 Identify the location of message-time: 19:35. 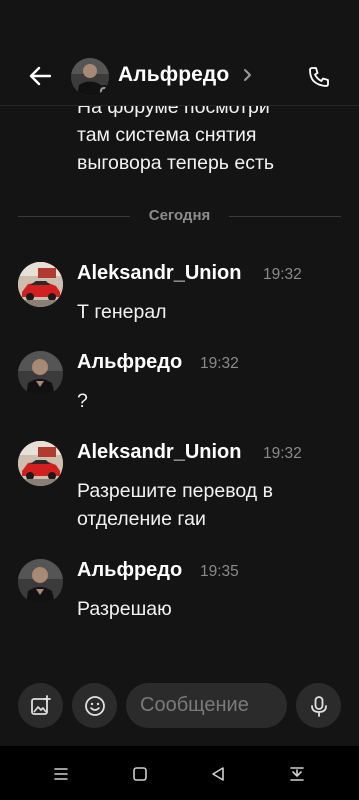
(219, 571).